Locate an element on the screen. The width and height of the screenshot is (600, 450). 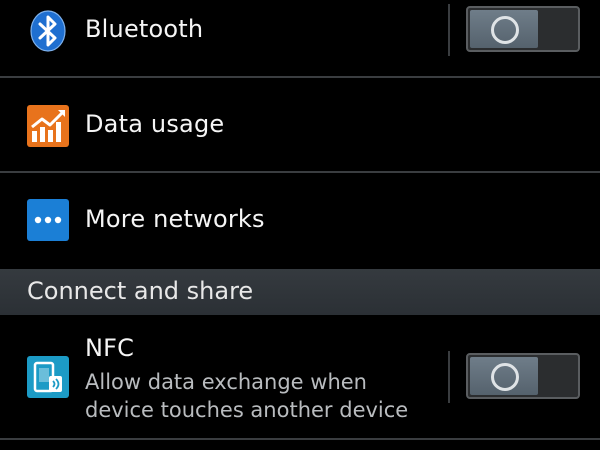
nfc-description-line-2: device touches another device is located at coordinates (247, 410).